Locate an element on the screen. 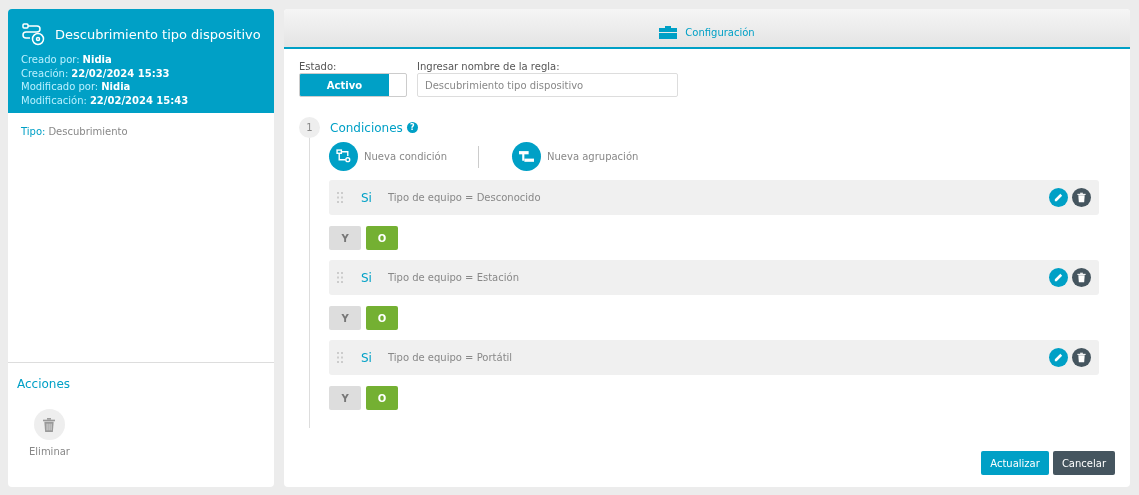 This screenshot has height=495, width=1139. meta-label: Modificación: is located at coordinates (54, 100).